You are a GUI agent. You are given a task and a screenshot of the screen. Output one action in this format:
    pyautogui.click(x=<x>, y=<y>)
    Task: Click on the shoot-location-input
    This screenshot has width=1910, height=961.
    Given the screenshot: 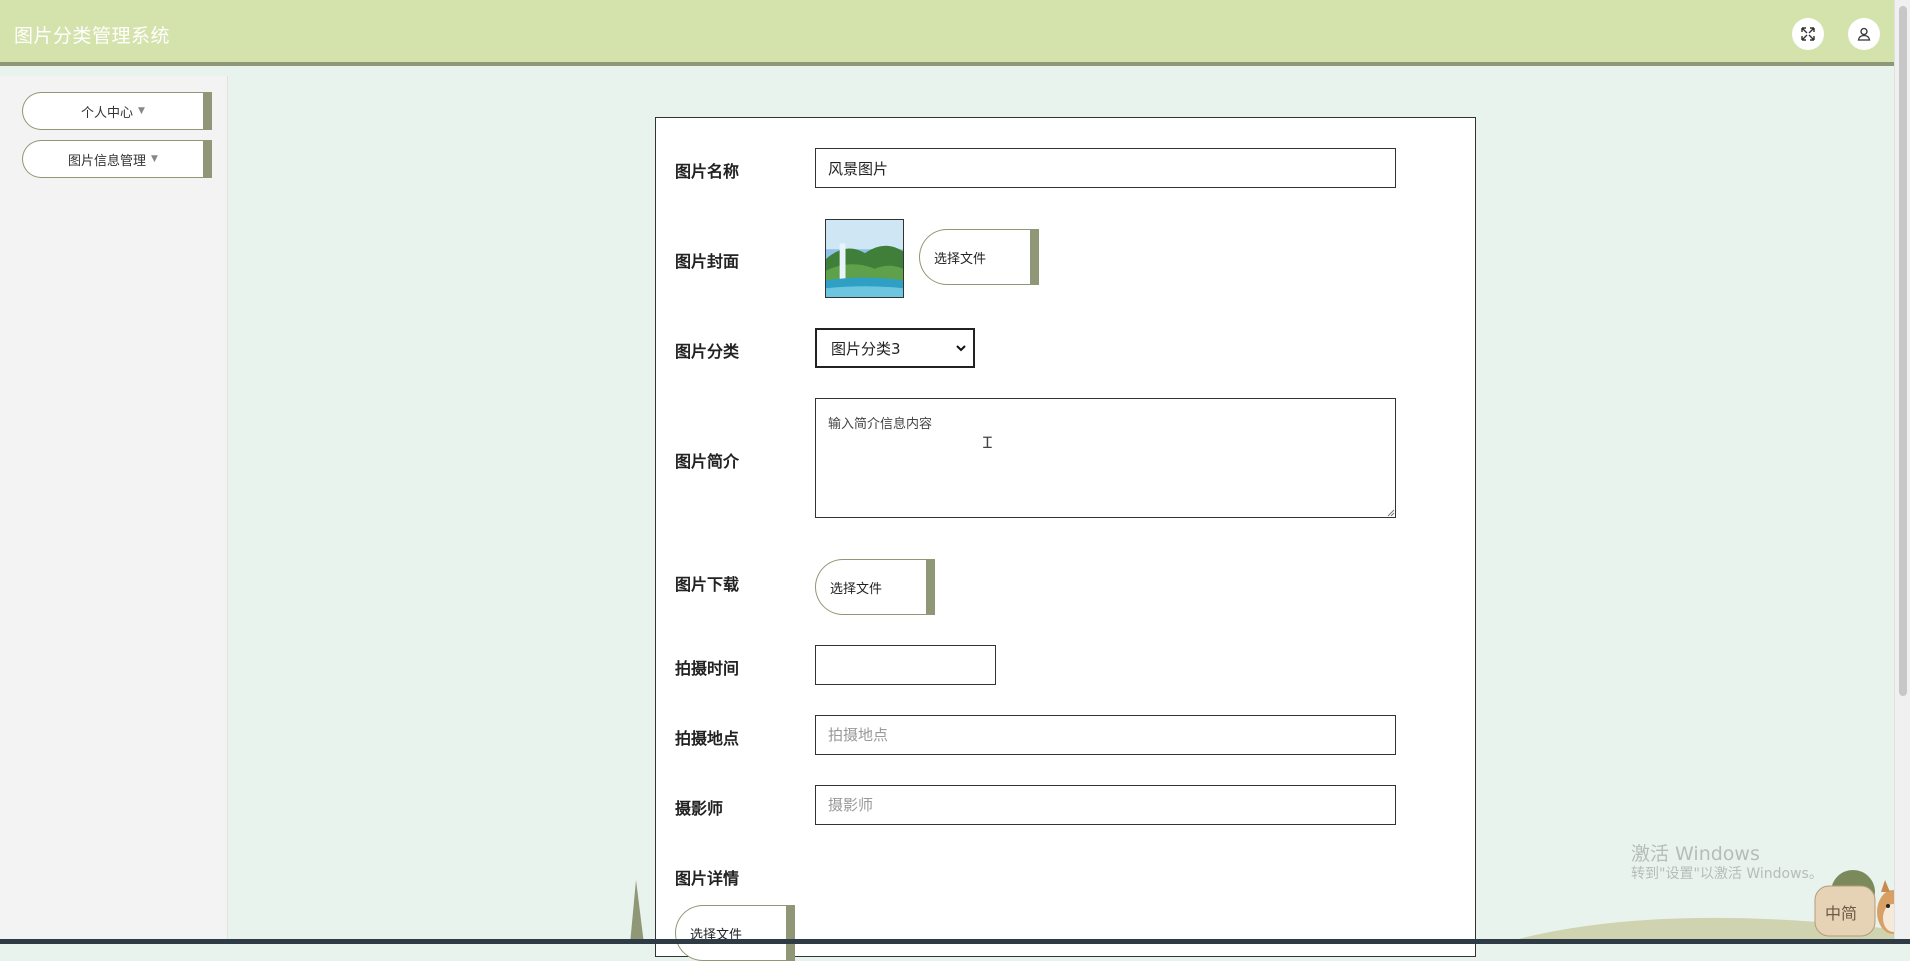 What is the action you would take?
    pyautogui.click(x=1105, y=735)
    